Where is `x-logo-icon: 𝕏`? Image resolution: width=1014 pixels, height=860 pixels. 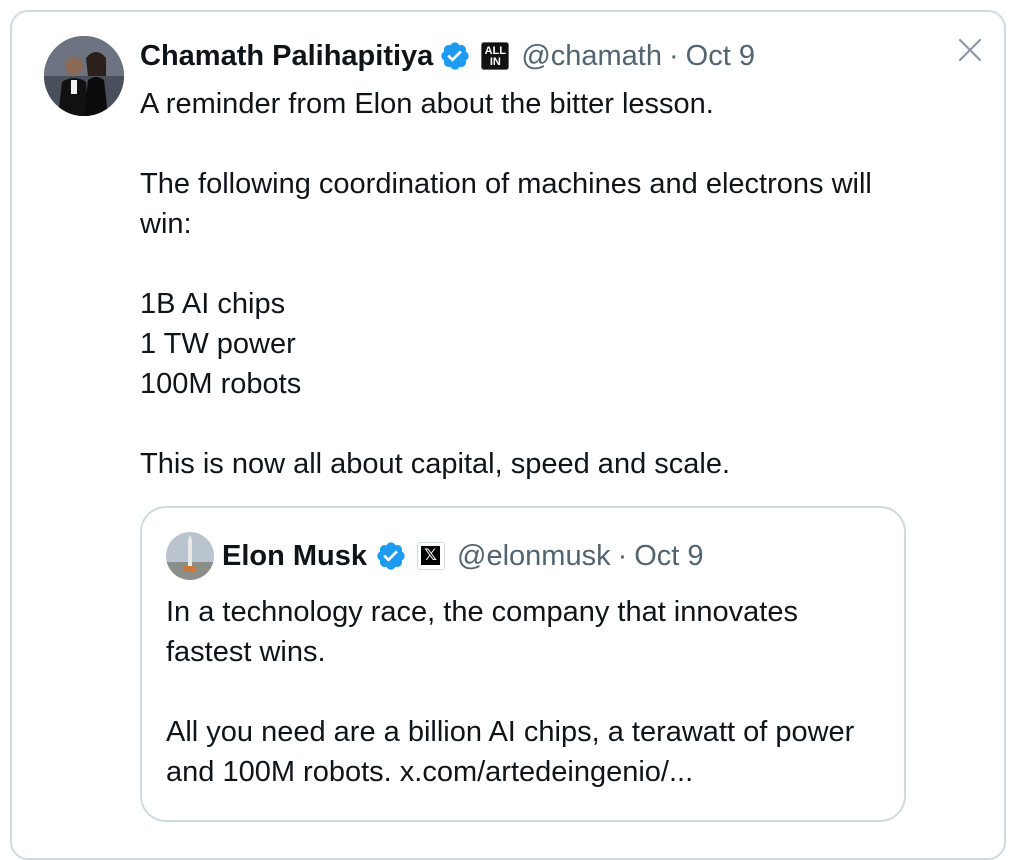 x-logo-icon: 𝕏 is located at coordinates (431, 555).